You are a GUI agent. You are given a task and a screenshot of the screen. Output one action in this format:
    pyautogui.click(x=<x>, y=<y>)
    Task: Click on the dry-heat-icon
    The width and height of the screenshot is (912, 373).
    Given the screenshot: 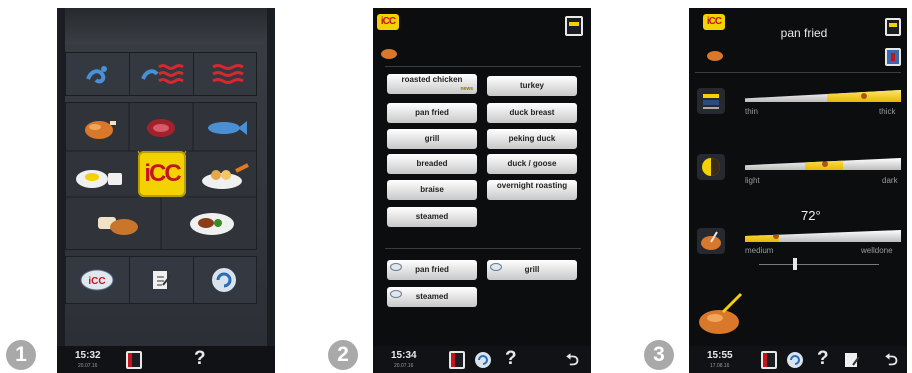 What is the action you would take?
    pyautogui.click(x=228, y=74)
    